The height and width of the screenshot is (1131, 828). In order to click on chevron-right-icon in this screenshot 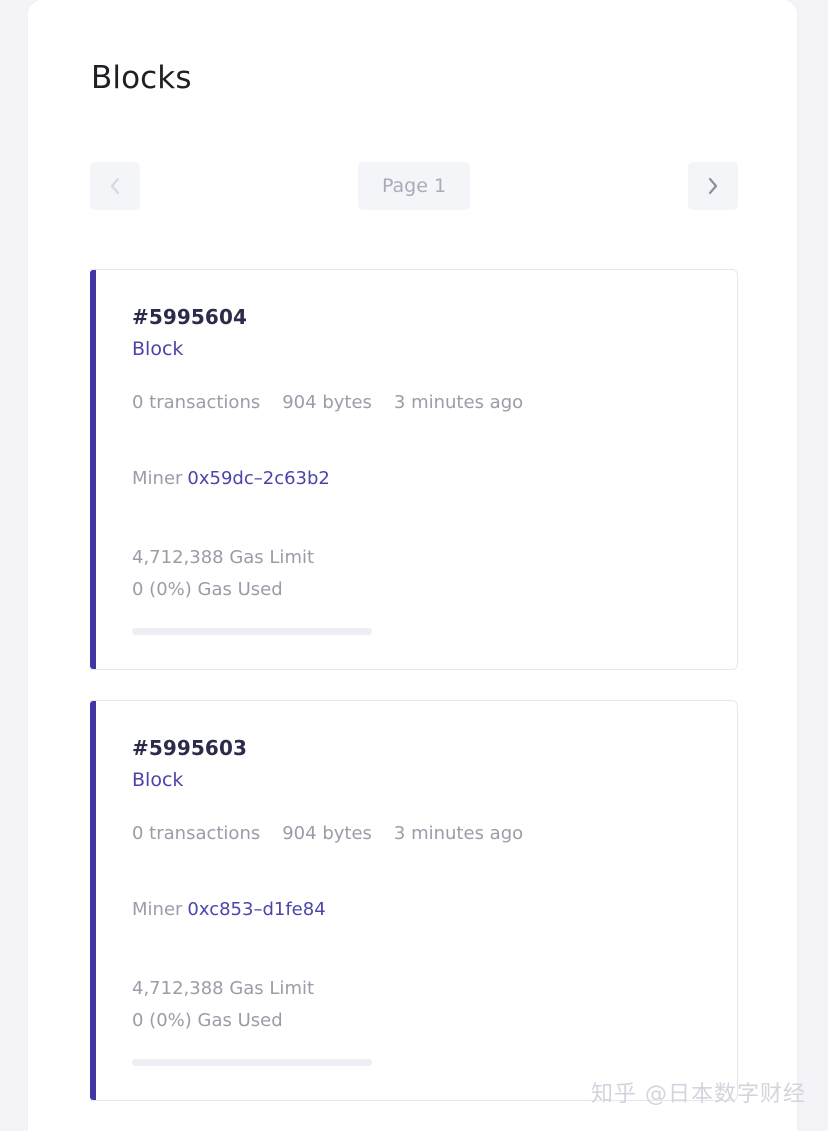, I will do `click(713, 186)`.